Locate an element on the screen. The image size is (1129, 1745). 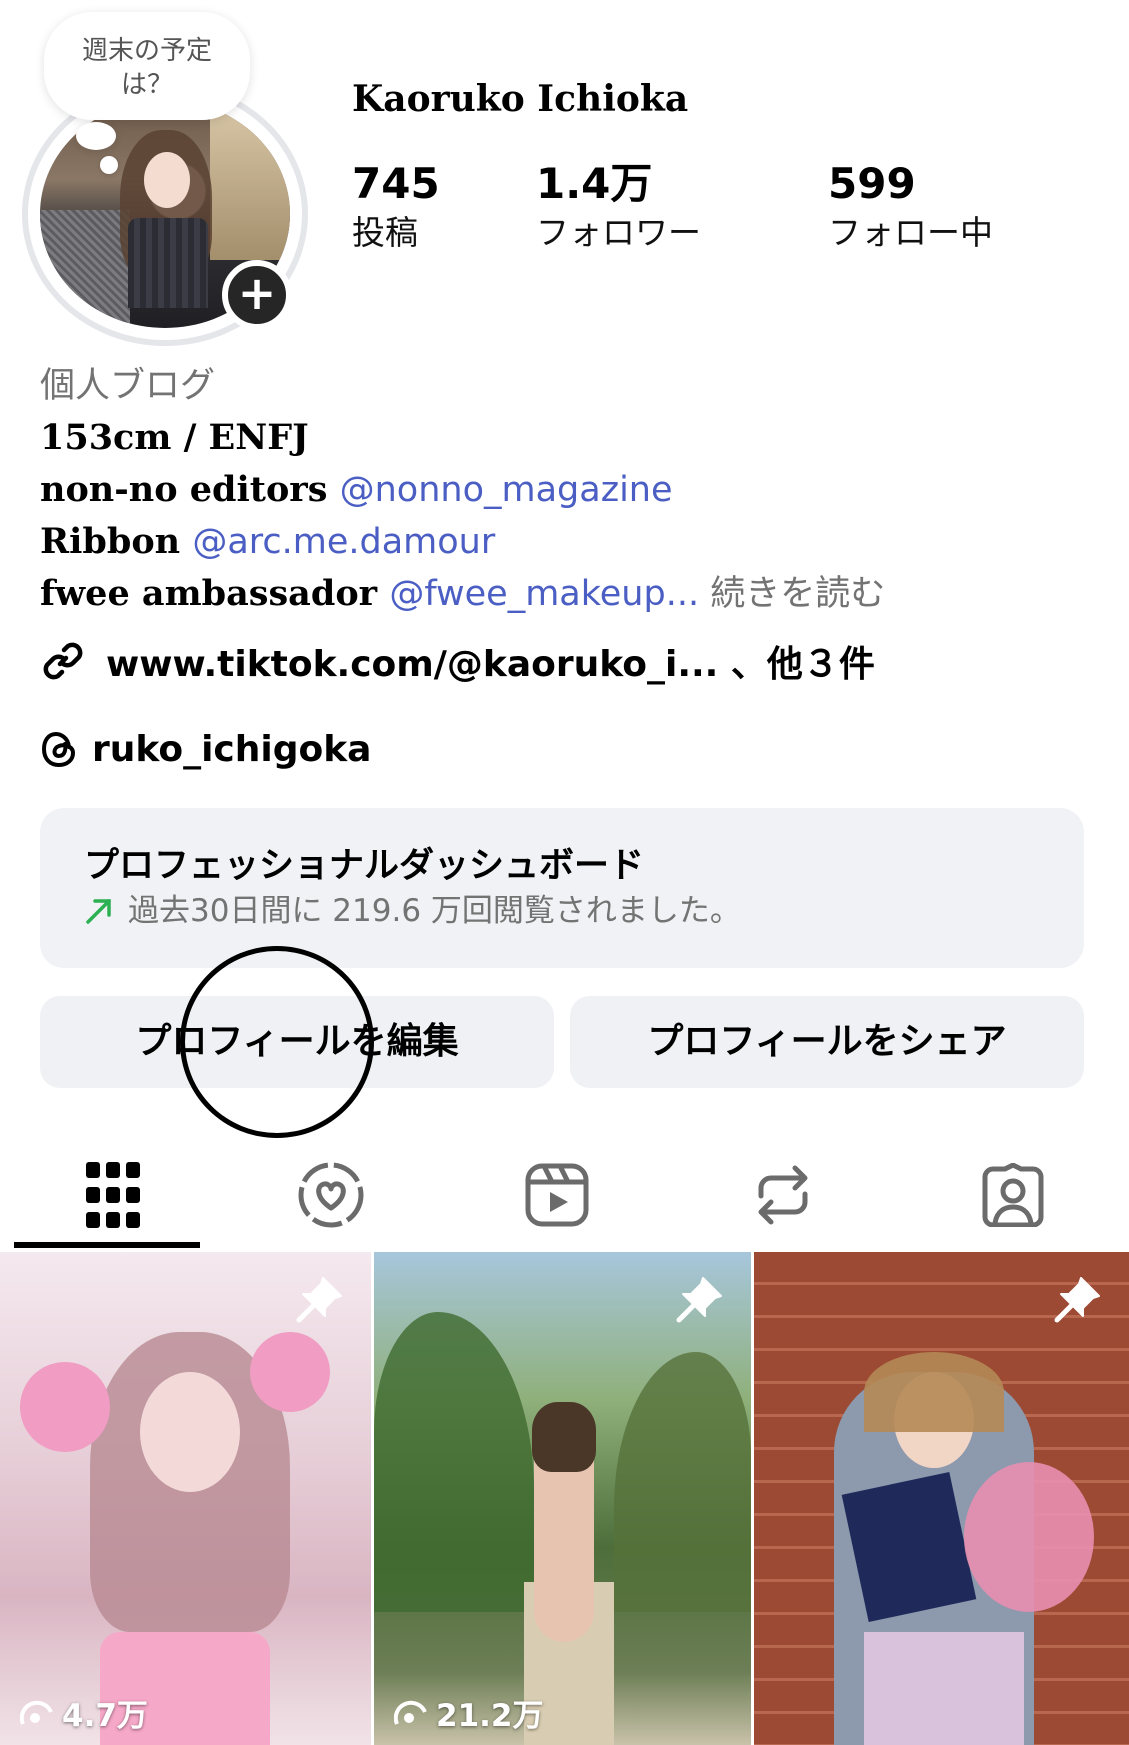
post-views-count-1: 4.7万 is located at coordinates (105, 1716).